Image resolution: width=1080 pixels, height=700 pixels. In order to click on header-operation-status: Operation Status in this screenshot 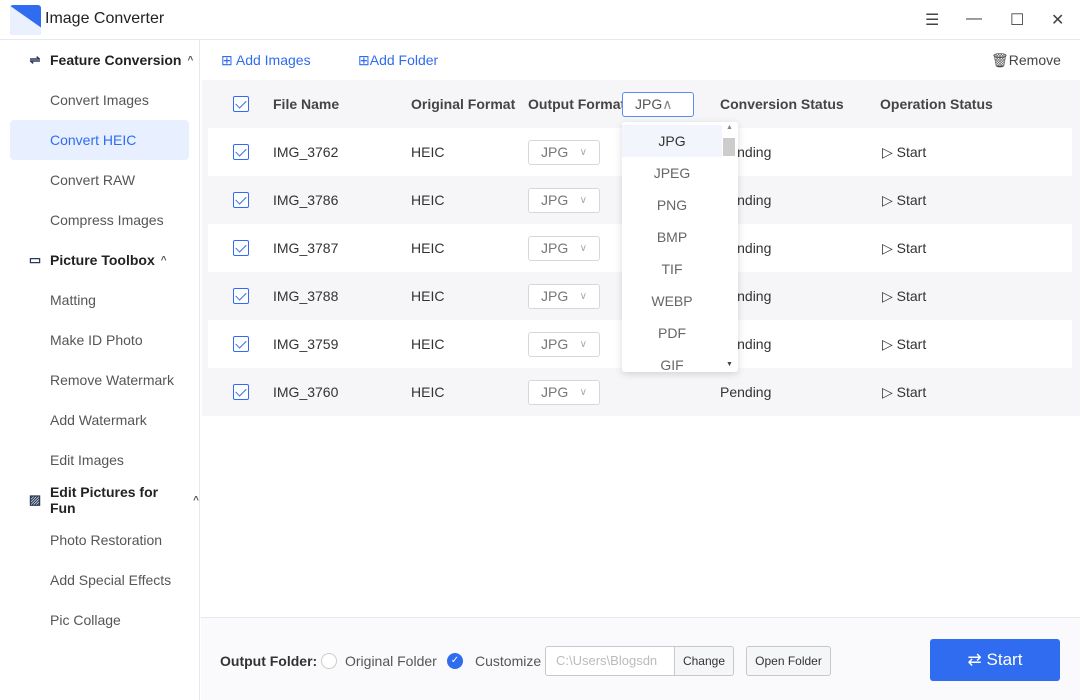, I will do `click(936, 104)`.